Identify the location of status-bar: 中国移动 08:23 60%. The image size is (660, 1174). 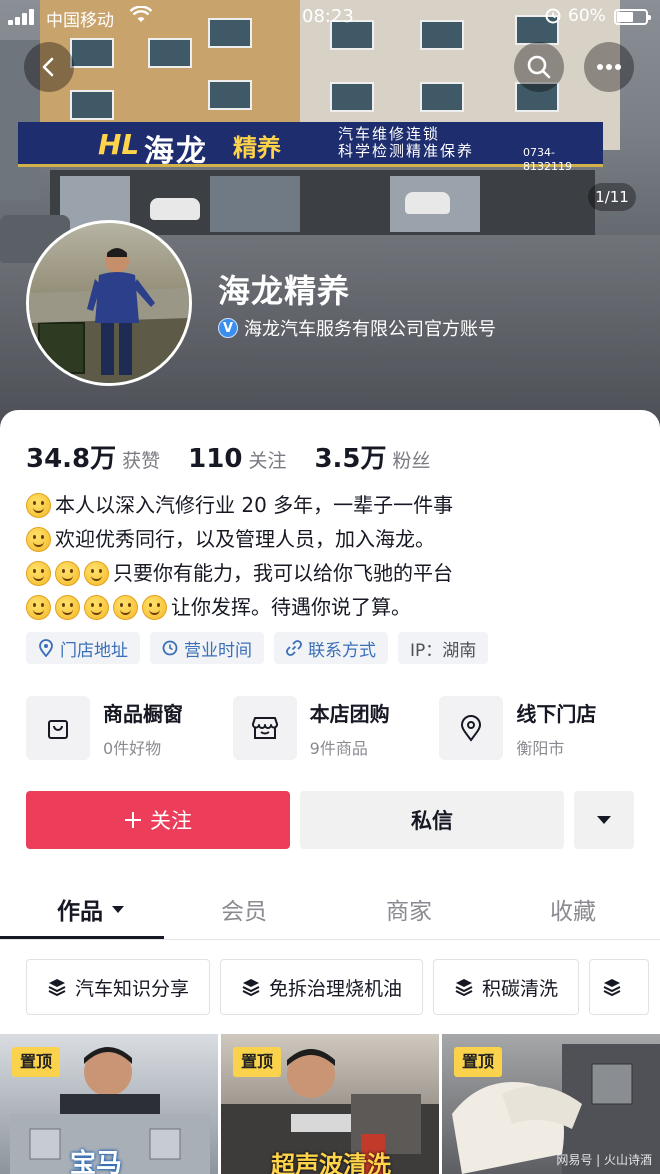
(330, 17).